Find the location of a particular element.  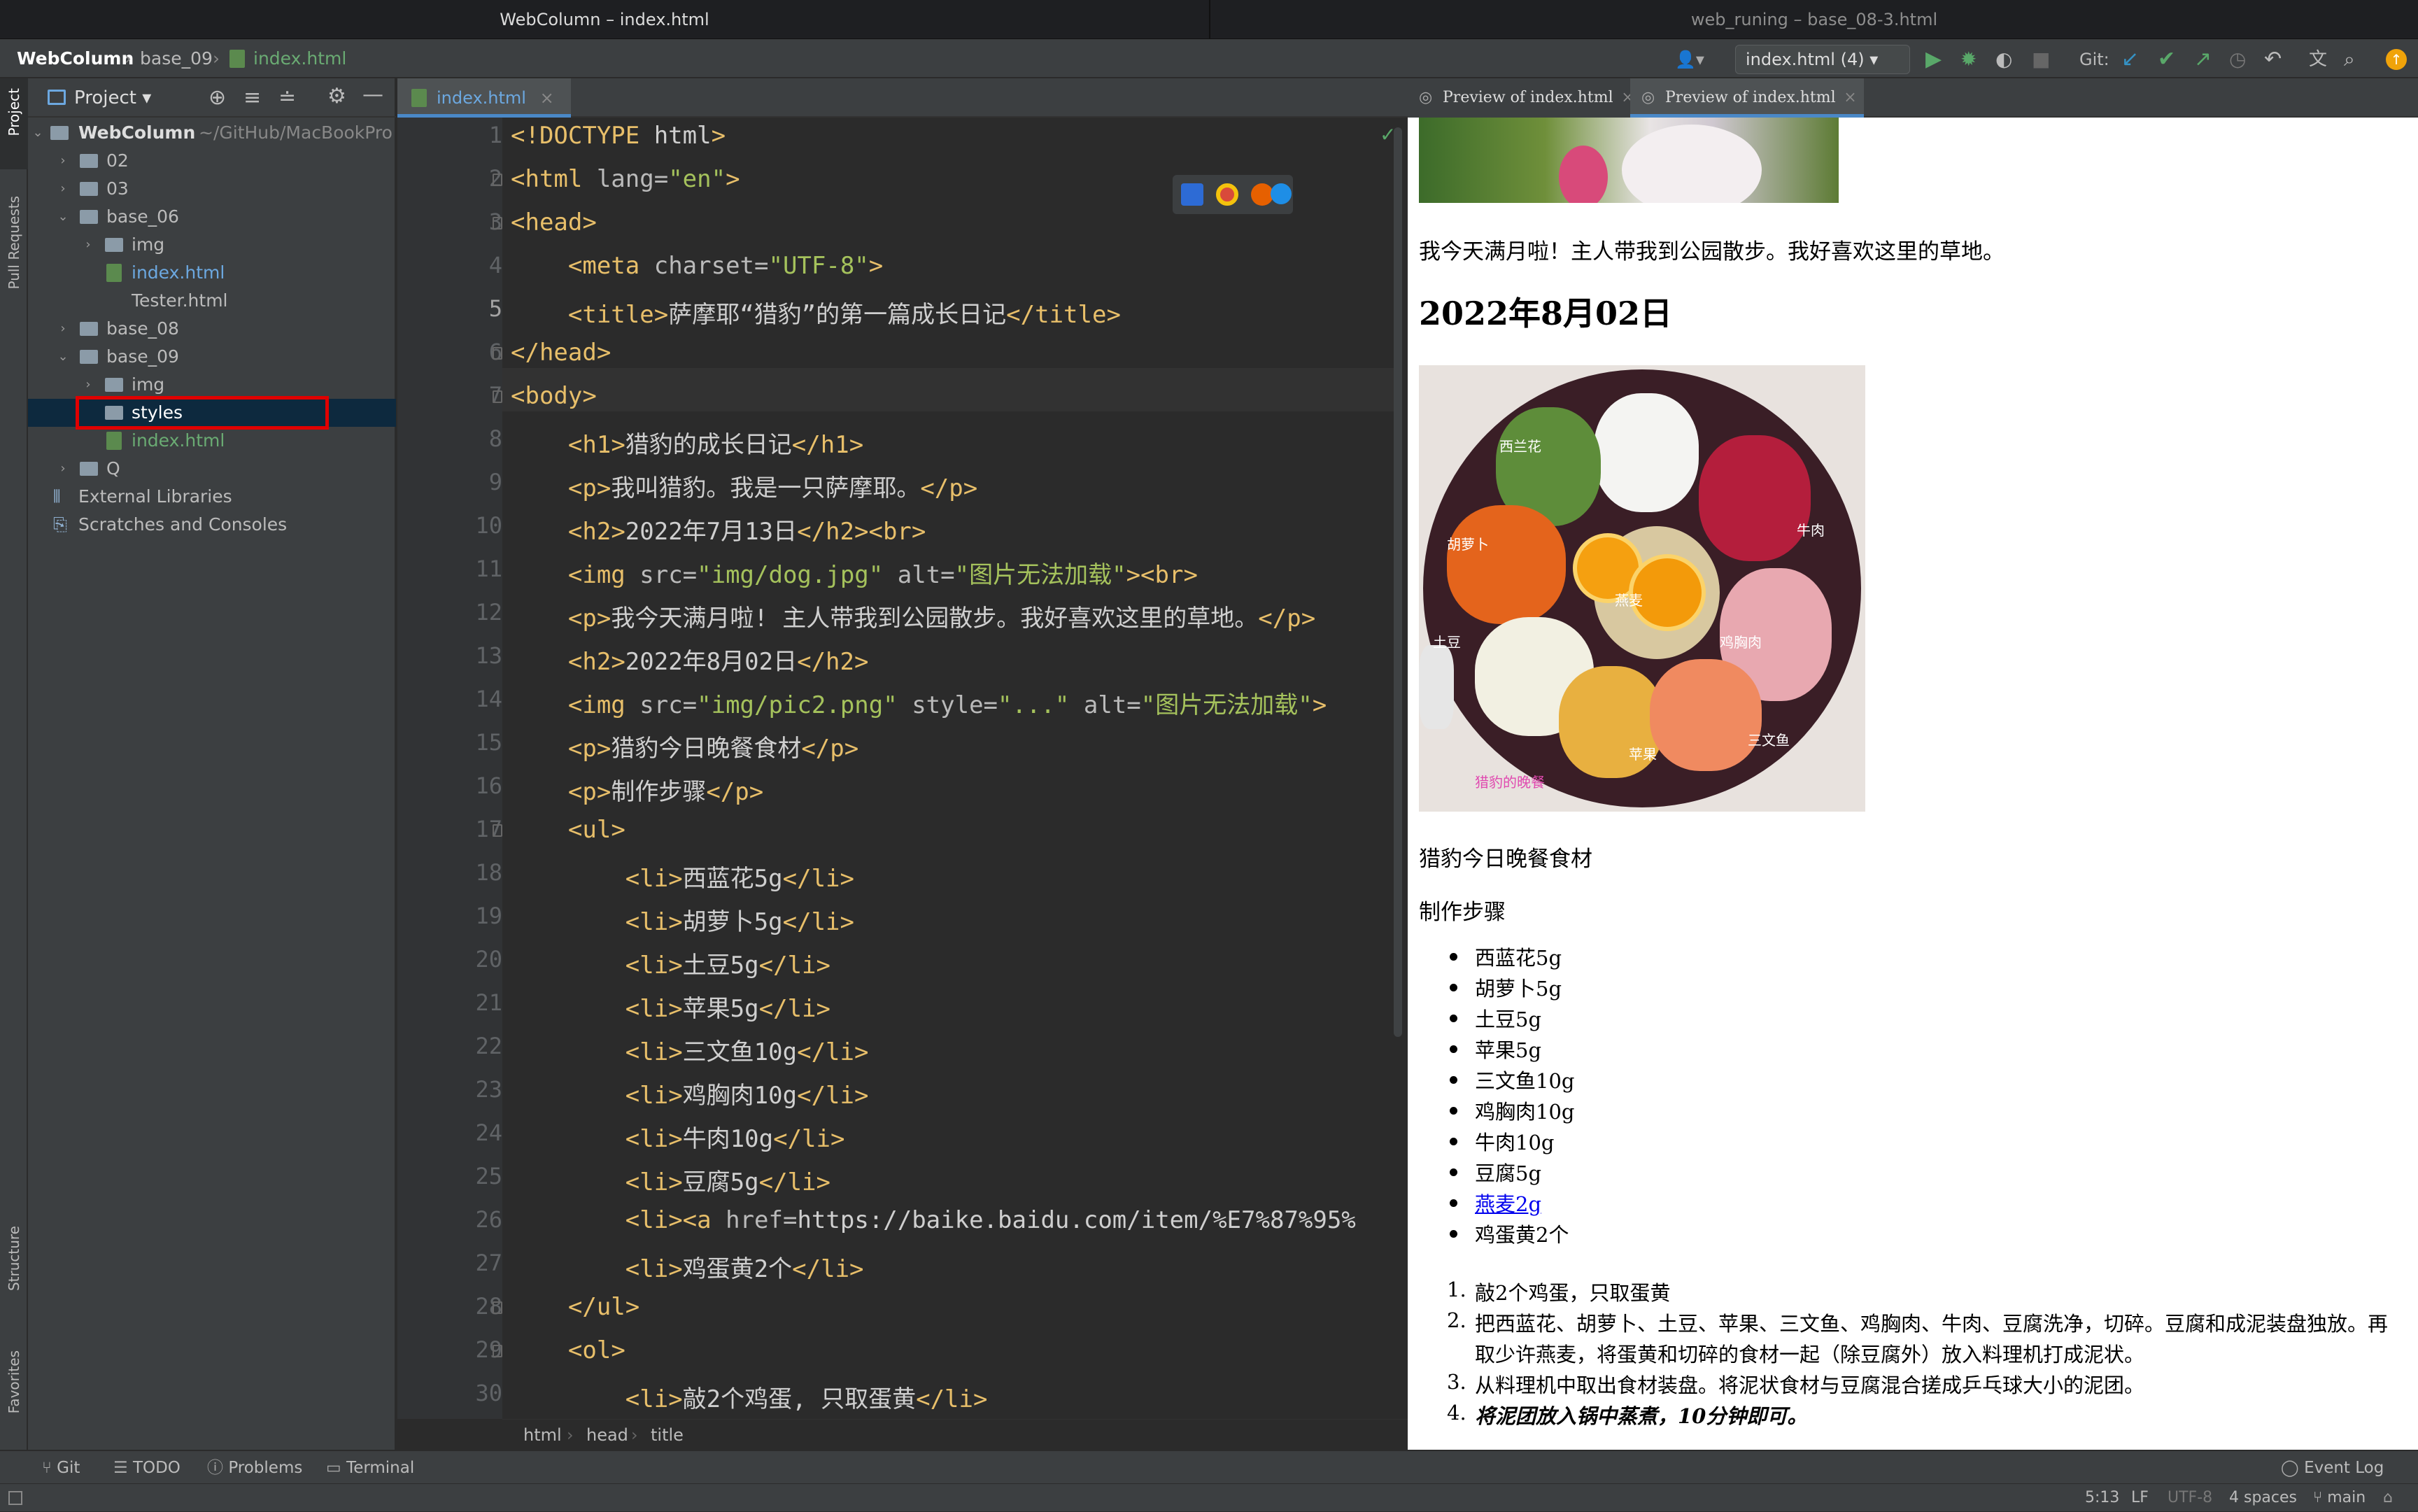

nav-project: WebColumn is located at coordinates (75, 58).